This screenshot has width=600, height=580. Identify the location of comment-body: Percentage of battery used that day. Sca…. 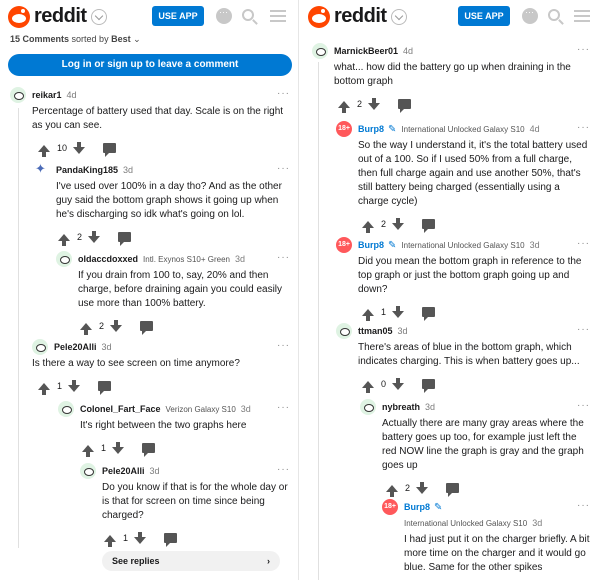
(158, 118).